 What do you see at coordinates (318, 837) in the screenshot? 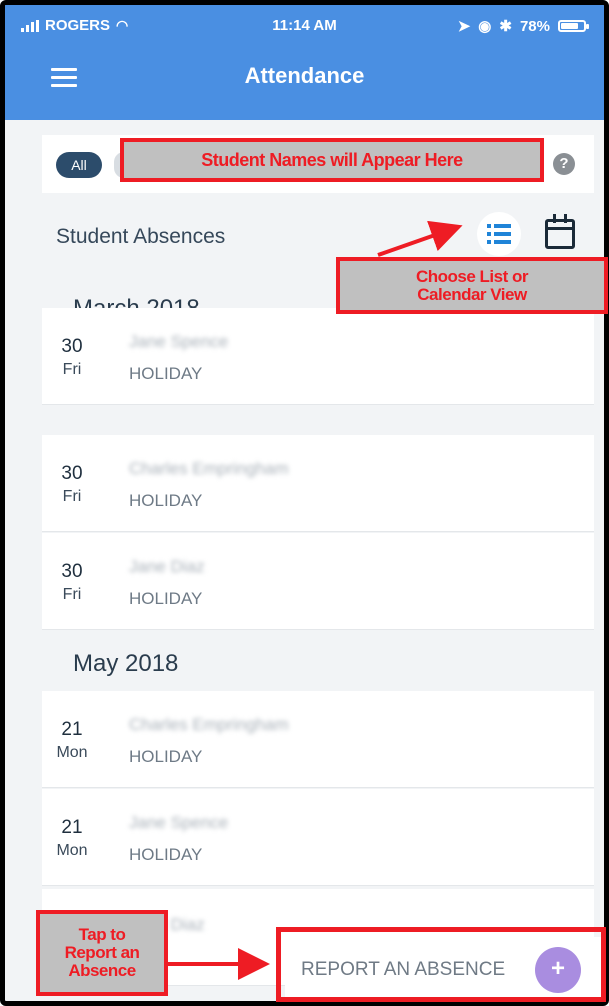
I see `absence-row: 21 Mon Jane Spence HOLIDAY` at bounding box center [318, 837].